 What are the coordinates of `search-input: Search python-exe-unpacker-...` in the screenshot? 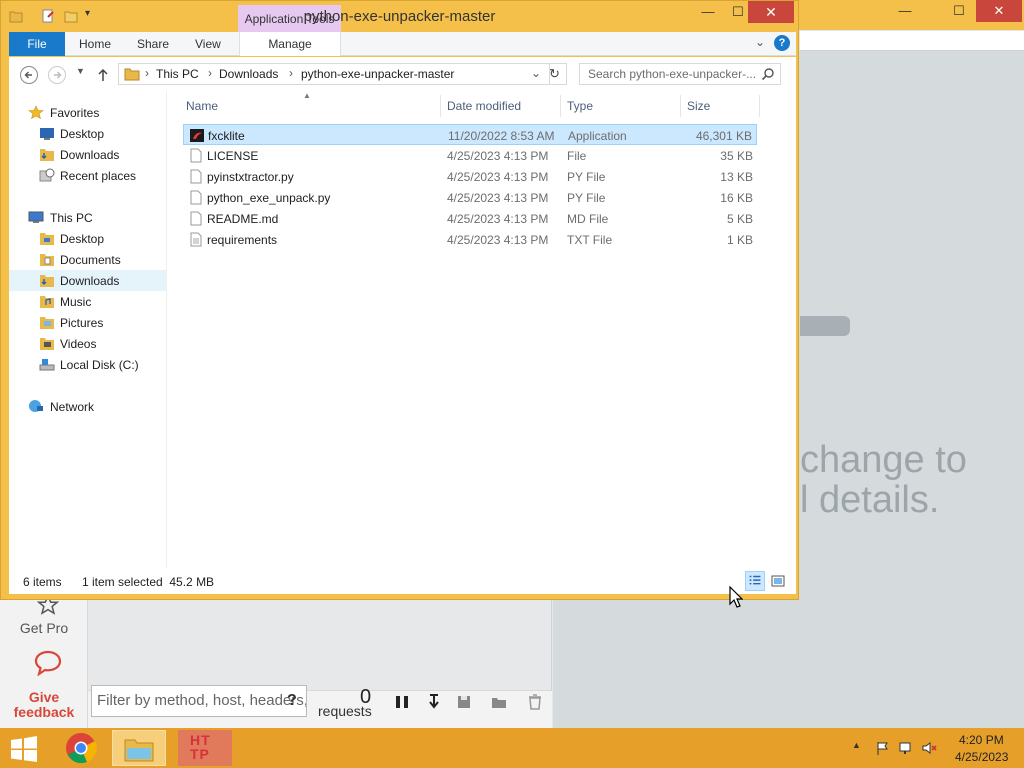 It's located at (674, 74).